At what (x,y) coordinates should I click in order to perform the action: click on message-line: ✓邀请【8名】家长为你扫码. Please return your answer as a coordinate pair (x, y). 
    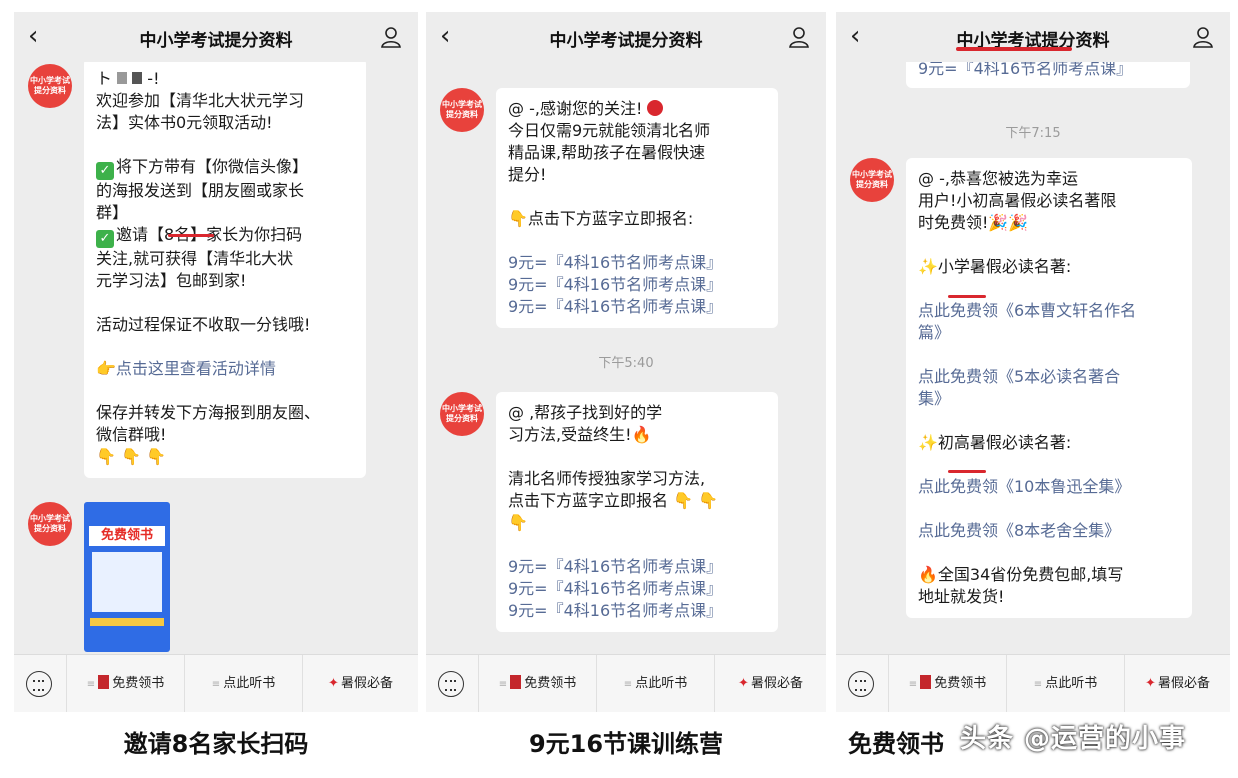
    Looking at the image, I should click on (225, 236).